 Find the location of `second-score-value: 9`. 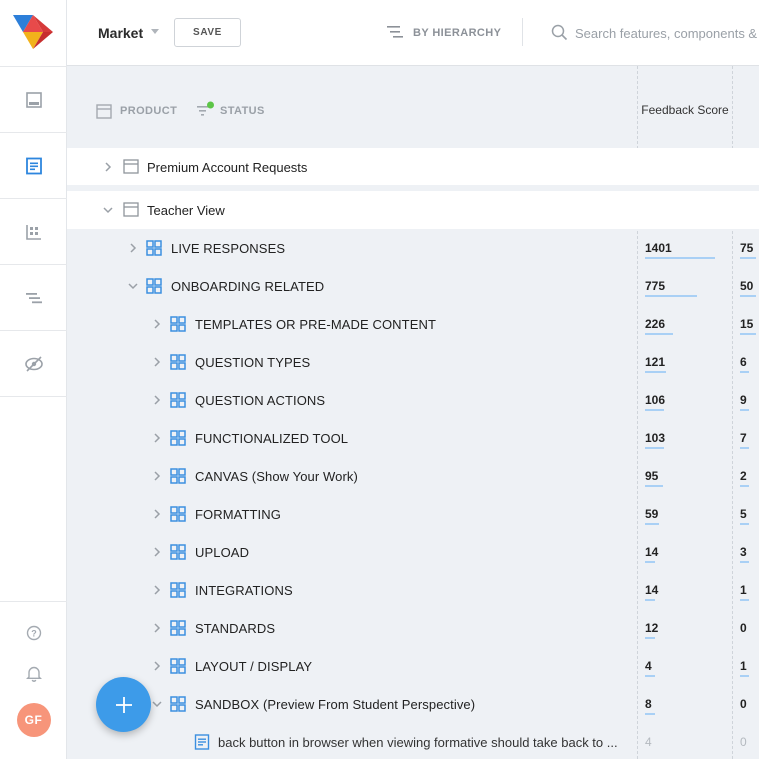

second-score-value: 9 is located at coordinates (743, 400).